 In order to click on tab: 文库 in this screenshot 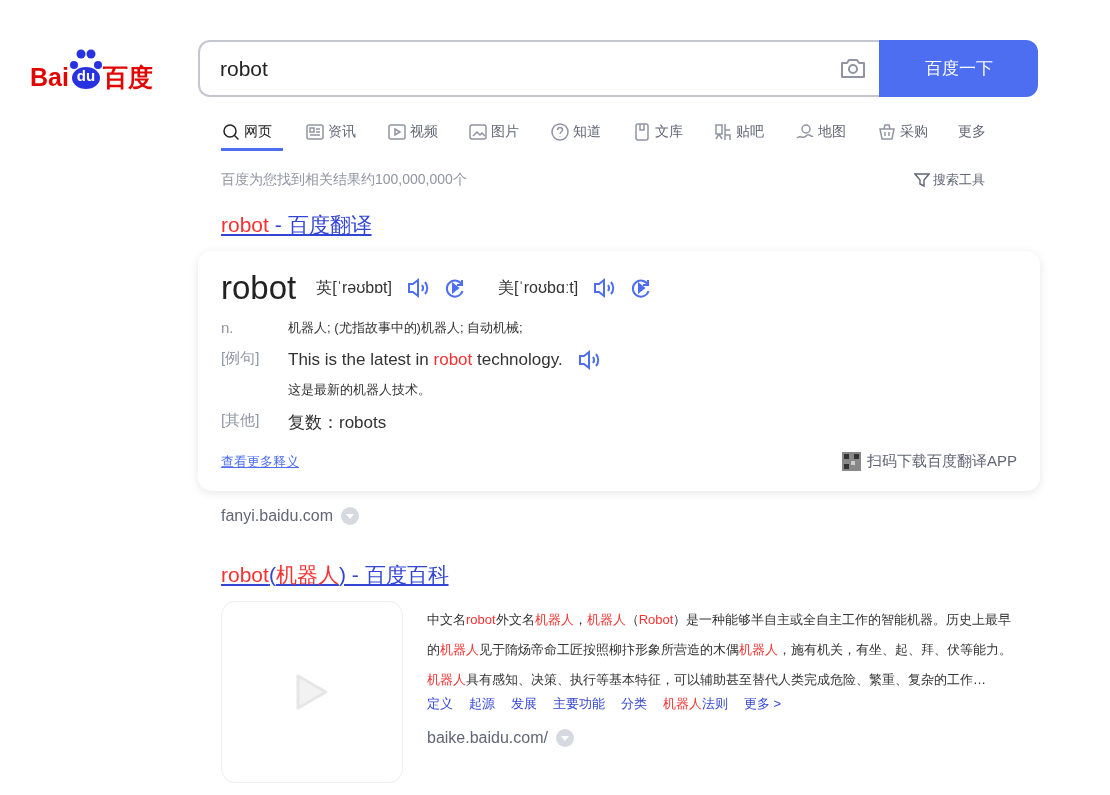, I will do `click(672, 134)`.